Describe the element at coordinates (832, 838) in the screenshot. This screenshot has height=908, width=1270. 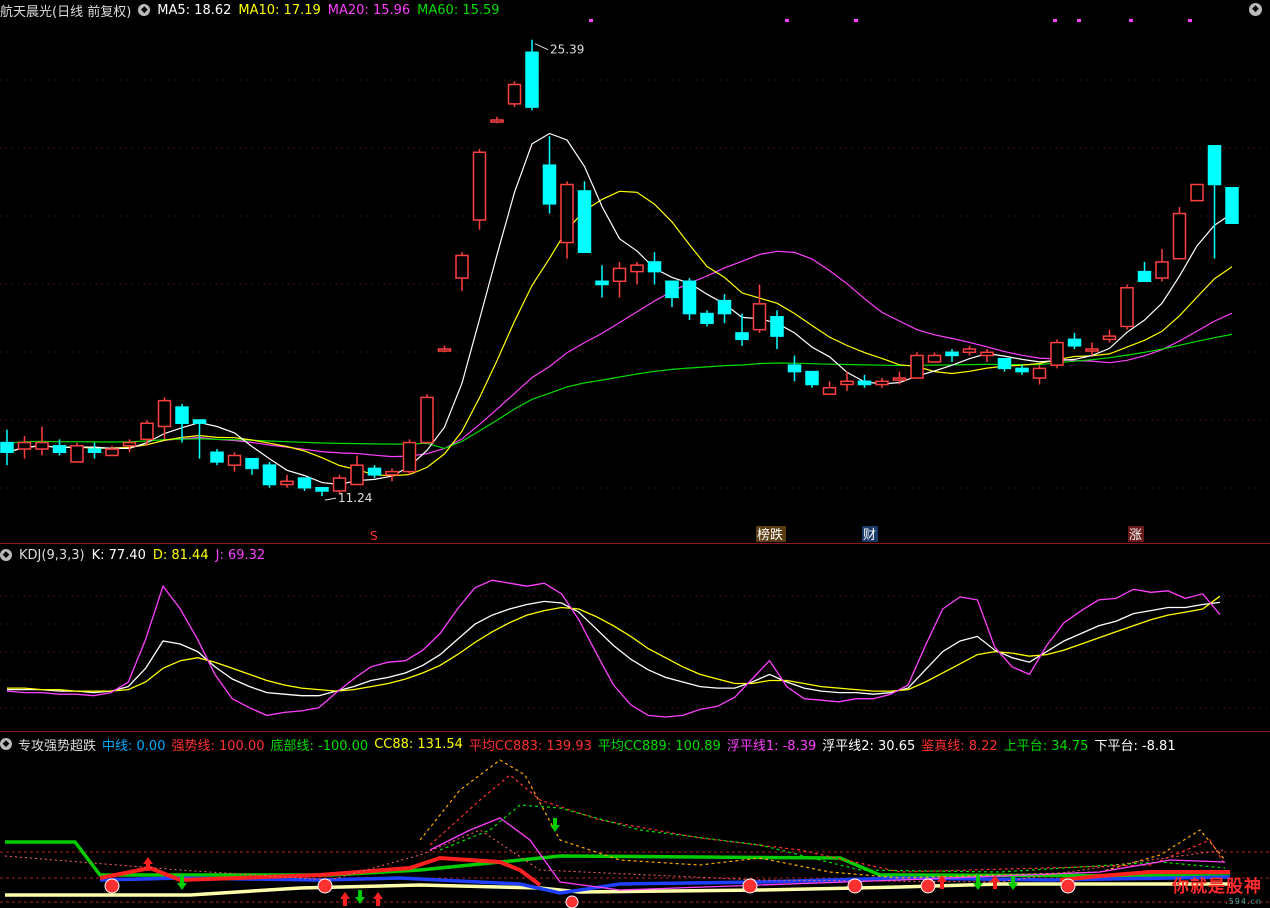
I see `avg-cc889-line` at that location.